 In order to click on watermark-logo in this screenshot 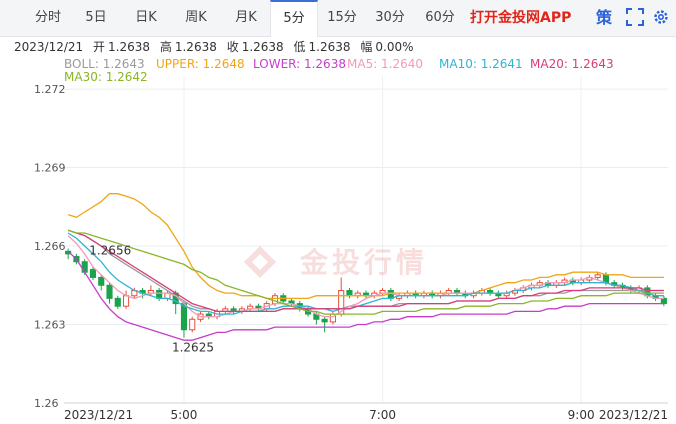, I will do `click(260, 262)`.